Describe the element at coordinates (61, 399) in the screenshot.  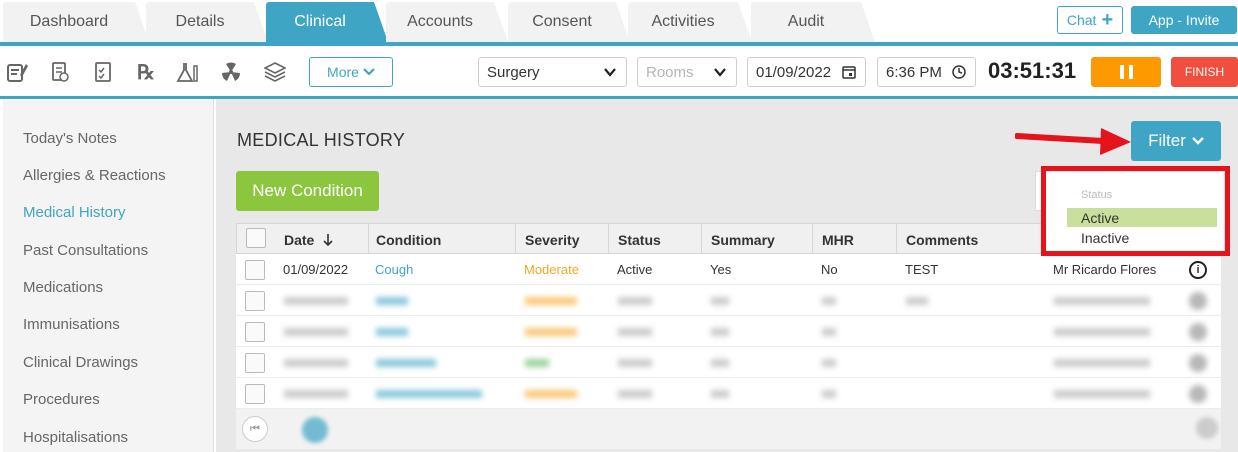
I see `sidebar-item-procedures: Procedures` at that location.